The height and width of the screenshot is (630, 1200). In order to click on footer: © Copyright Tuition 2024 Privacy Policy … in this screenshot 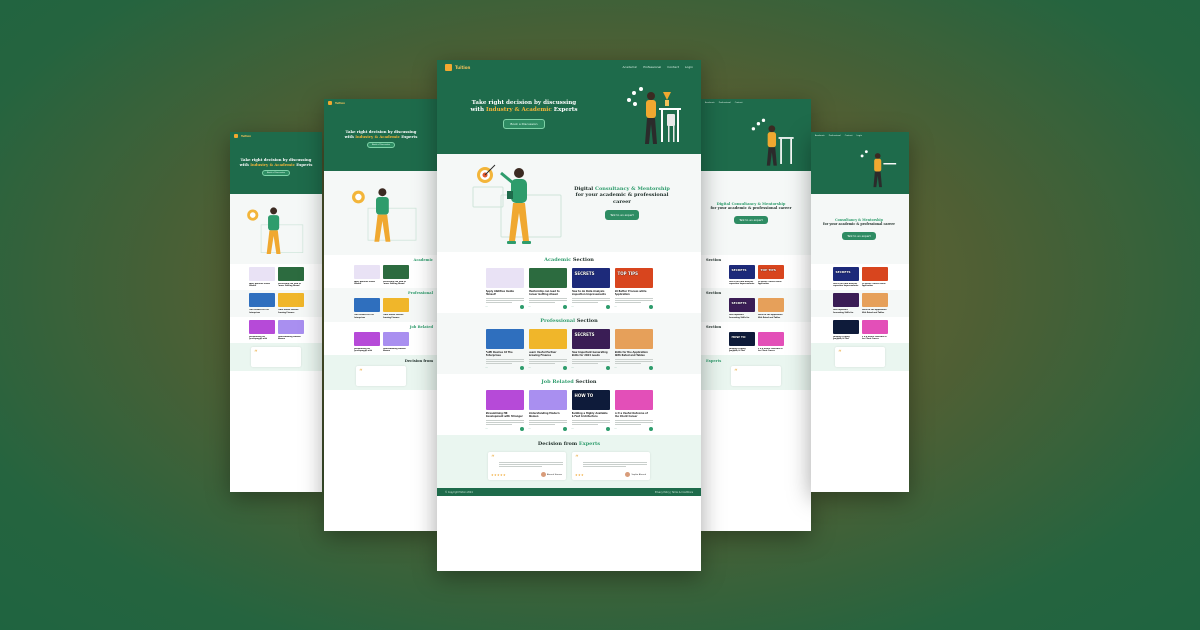, I will do `click(569, 492)`.